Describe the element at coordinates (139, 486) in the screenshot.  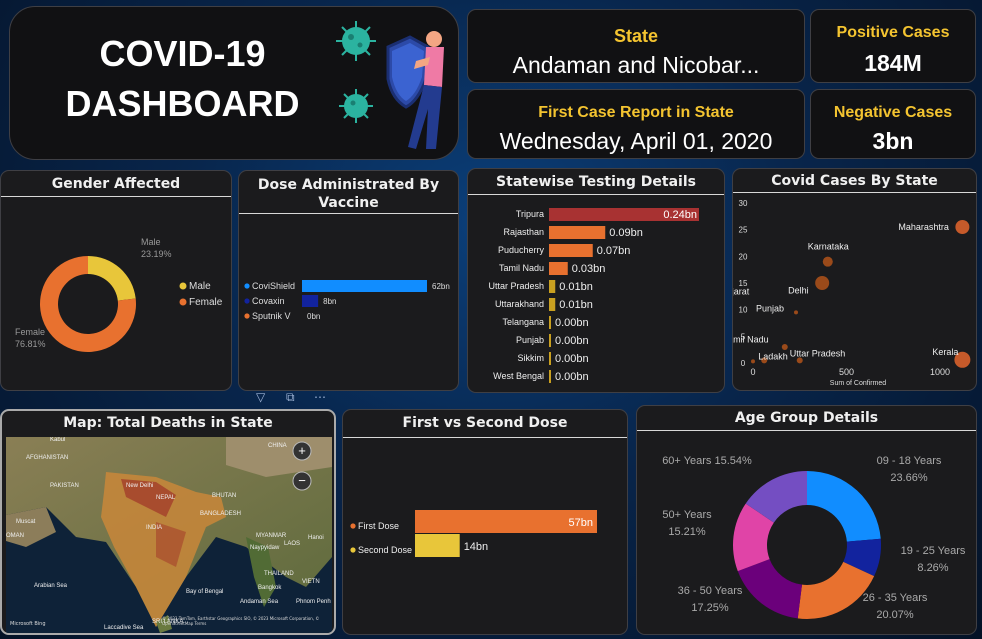
I see `map-place-label: New Delhi` at that location.